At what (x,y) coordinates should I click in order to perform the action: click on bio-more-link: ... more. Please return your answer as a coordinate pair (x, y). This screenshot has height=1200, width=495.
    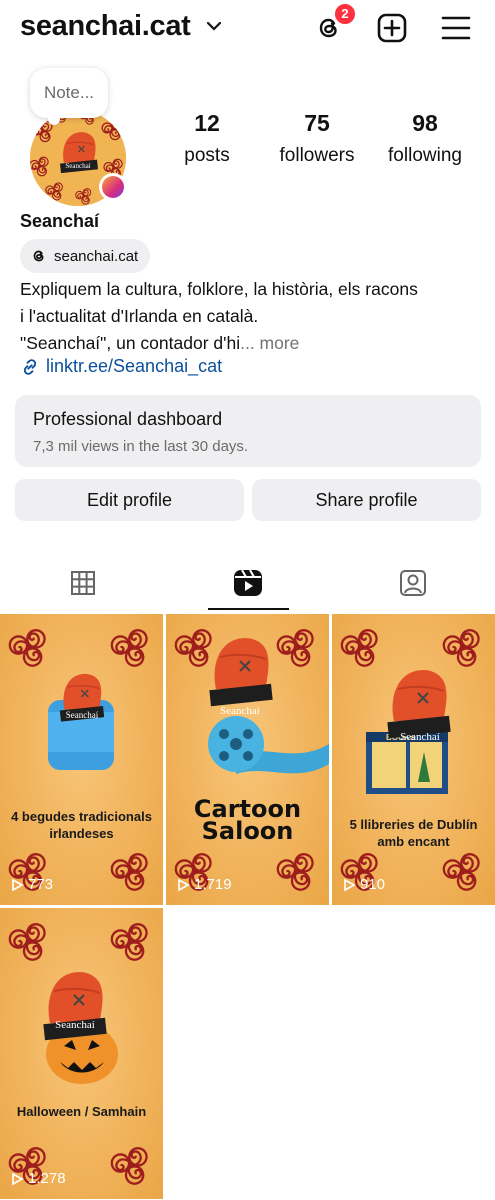
    Looking at the image, I should click on (269, 343).